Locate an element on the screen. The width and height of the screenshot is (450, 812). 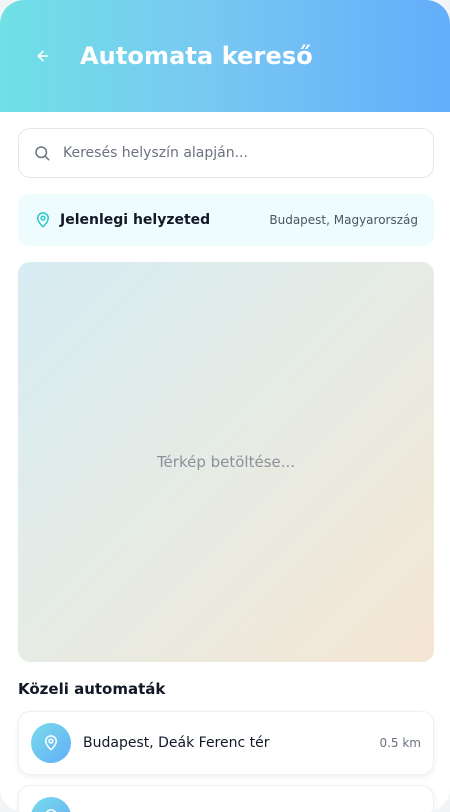
back-button is located at coordinates (43, 56).